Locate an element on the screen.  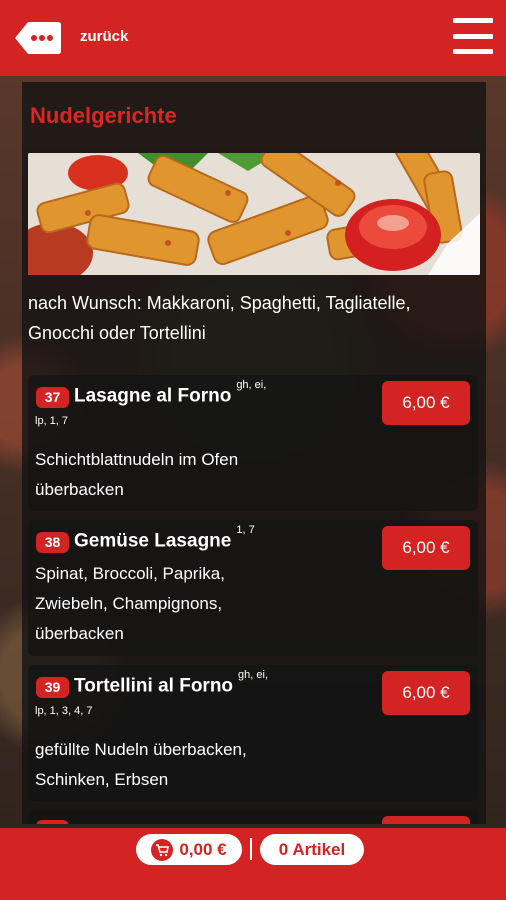
footer-separator is located at coordinates (251, 849).